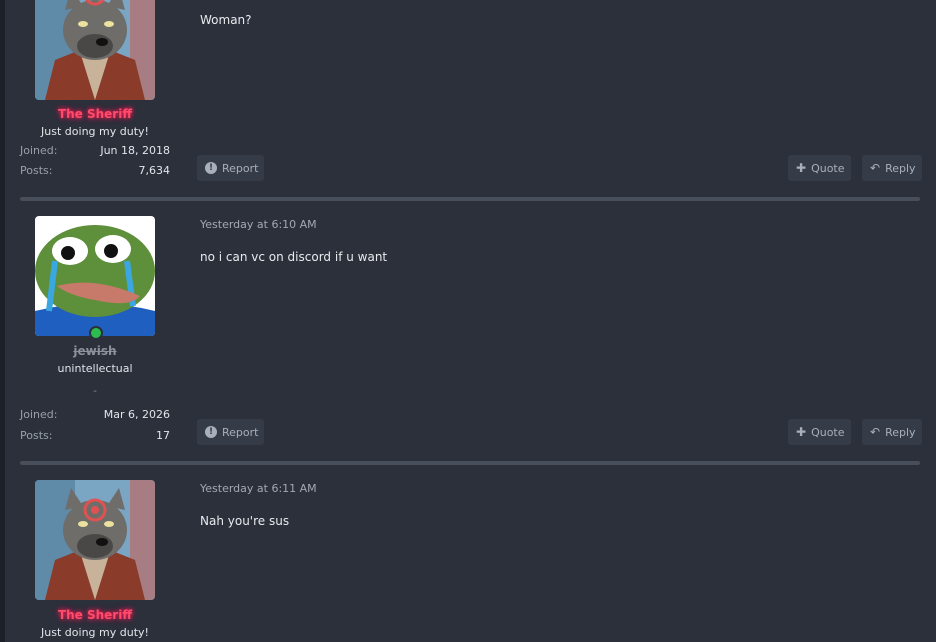  What do you see at coordinates (226, 20) in the screenshot?
I see `message-body: Woman?` at bounding box center [226, 20].